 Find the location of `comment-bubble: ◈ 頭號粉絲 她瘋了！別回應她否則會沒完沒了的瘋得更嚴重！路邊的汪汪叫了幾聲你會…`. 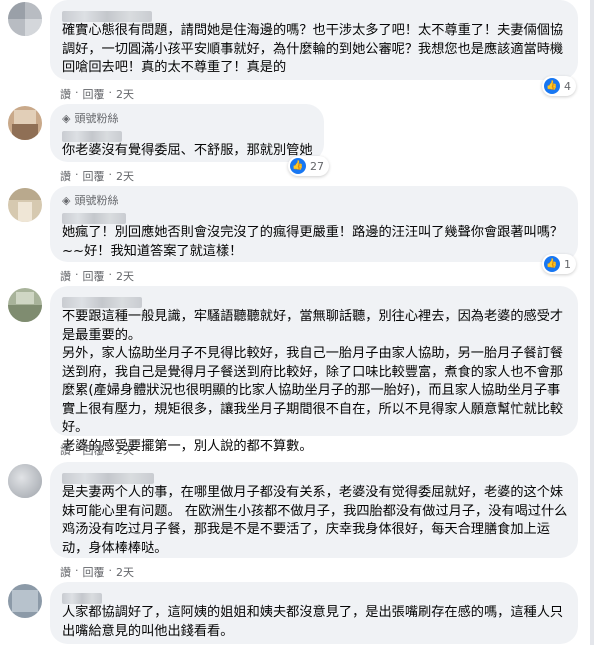

comment-bubble: ◈ 頭號粉絲 她瘋了！別回應她否則會沒完沒了的瘋得更嚴重！路邊的汪汪叫了幾聲你會… is located at coordinates (314, 224).